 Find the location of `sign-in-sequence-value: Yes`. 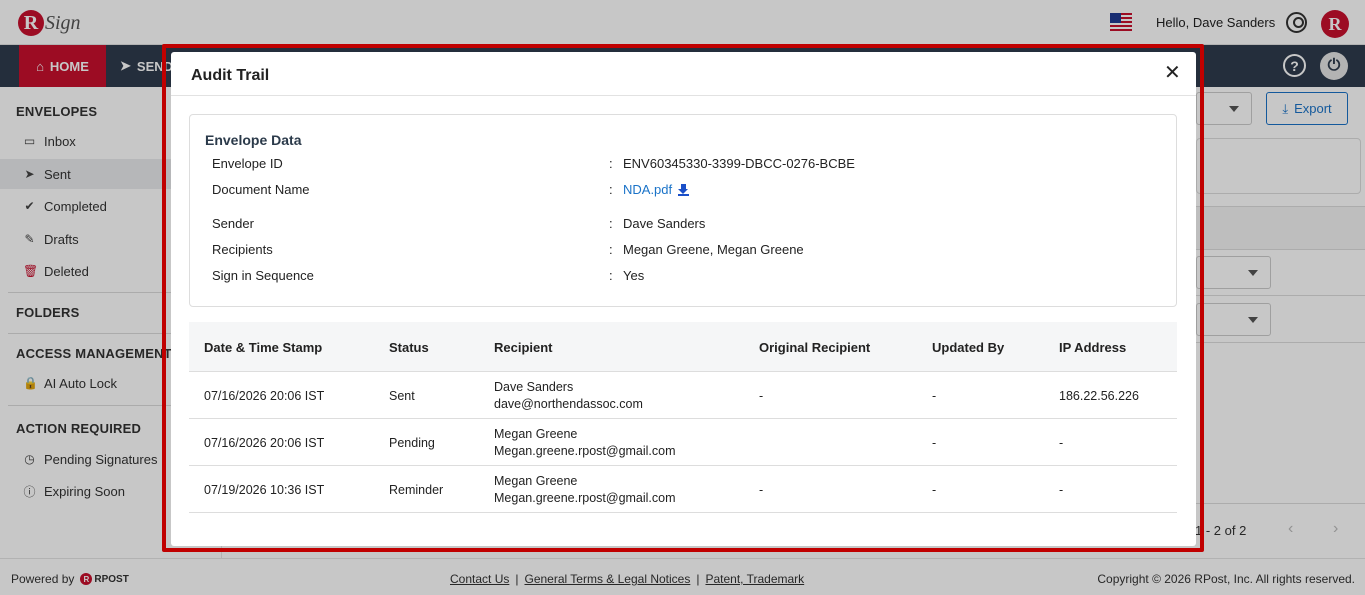

sign-in-sequence-value: Yes is located at coordinates (634, 275).